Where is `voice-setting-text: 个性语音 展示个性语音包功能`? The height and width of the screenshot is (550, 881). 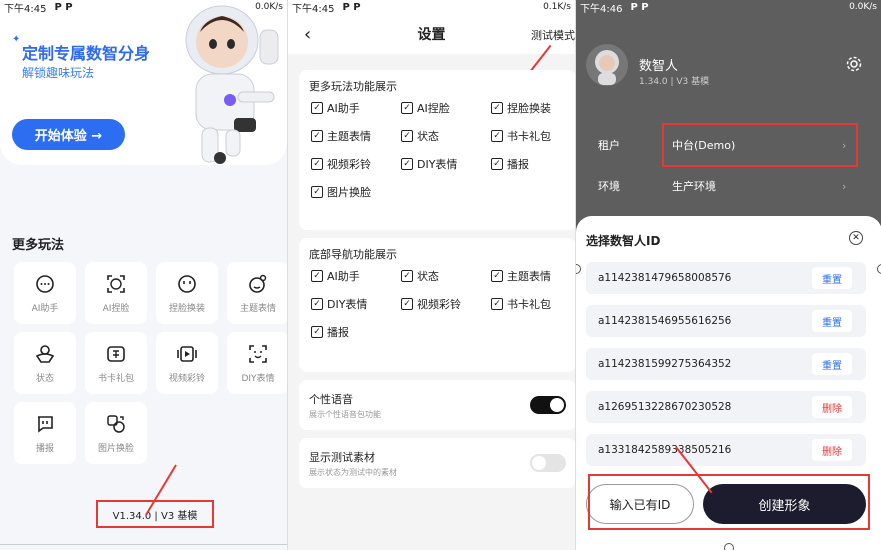
voice-setting-text: 个性语音 展示个性语音包功能 is located at coordinates (345, 405).